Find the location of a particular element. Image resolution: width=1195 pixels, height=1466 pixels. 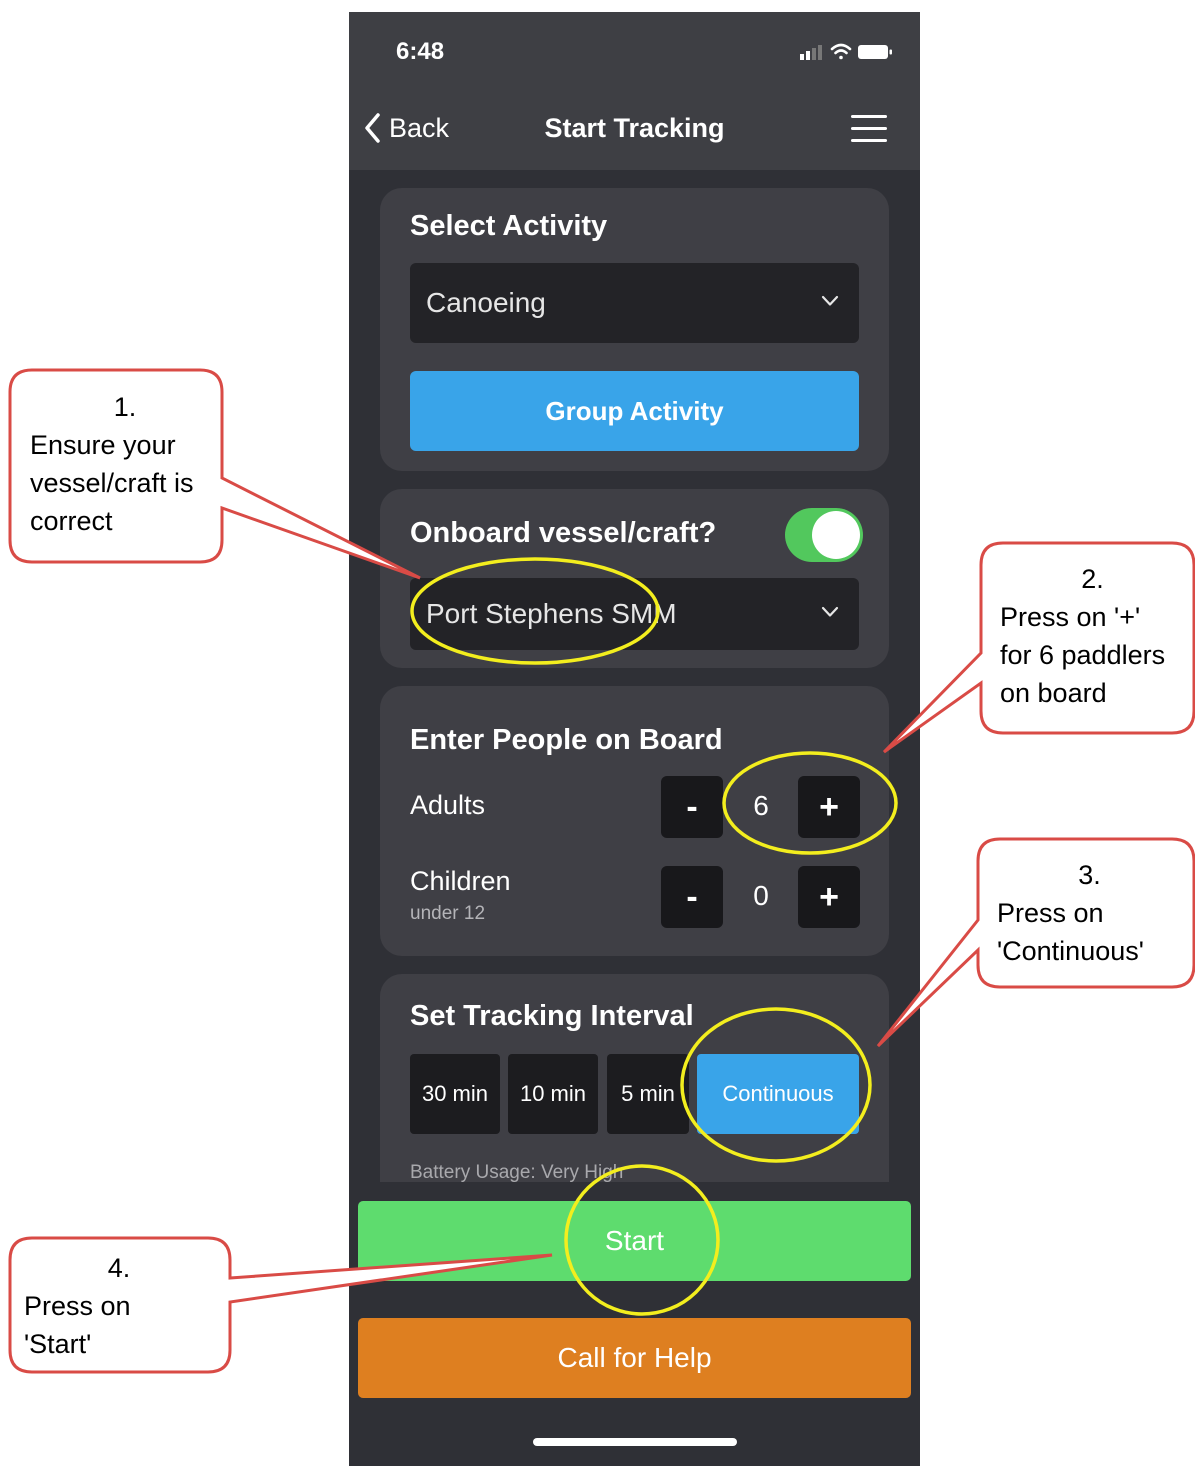

vessel-title: Onboard vessel/craft? is located at coordinates (563, 533).